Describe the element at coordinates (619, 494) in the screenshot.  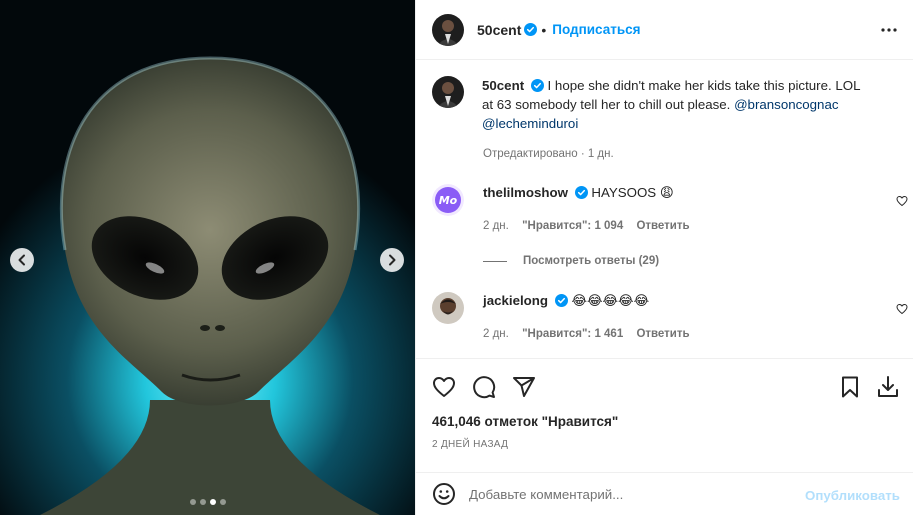
I see `comment-input` at that location.